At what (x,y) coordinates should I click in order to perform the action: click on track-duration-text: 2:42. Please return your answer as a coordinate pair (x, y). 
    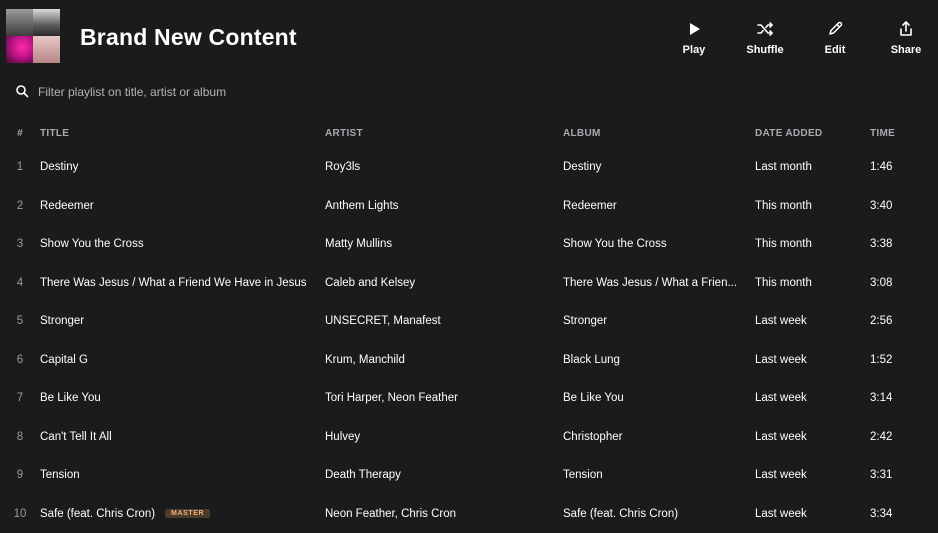
    Looking at the image, I should click on (881, 437).